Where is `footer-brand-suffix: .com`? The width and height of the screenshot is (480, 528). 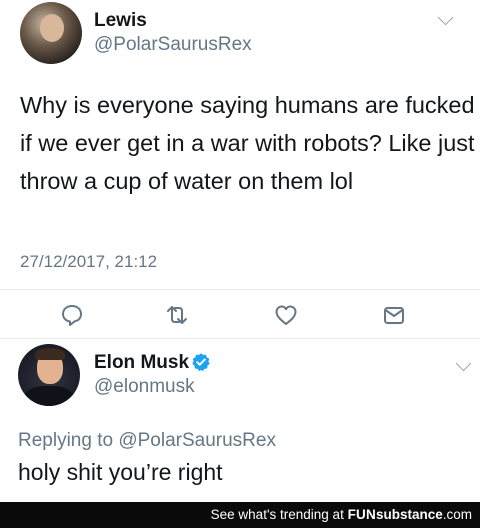 footer-brand-suffix: .com is located at coordinates (457, 514).